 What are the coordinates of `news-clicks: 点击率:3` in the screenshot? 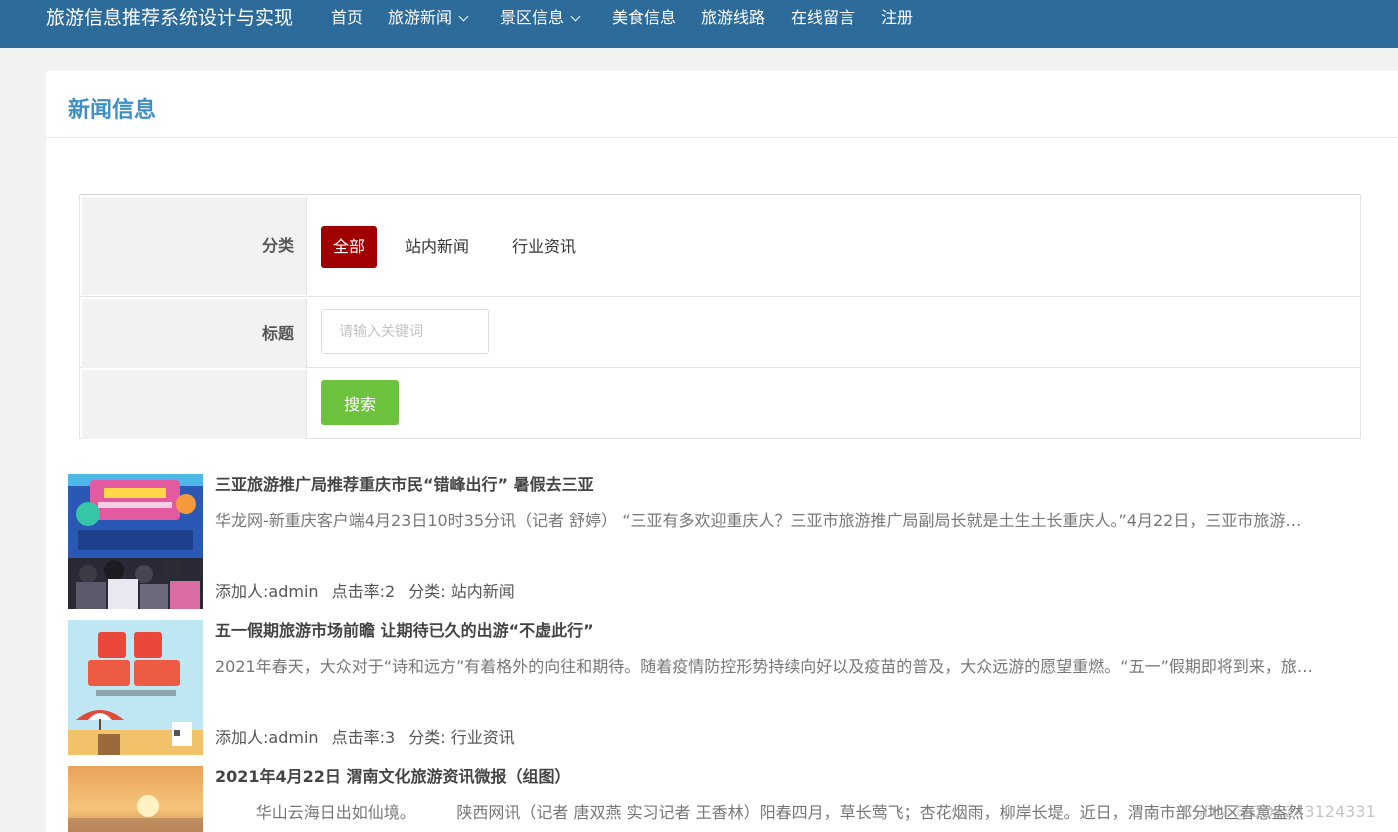 It's located at (363, 737).